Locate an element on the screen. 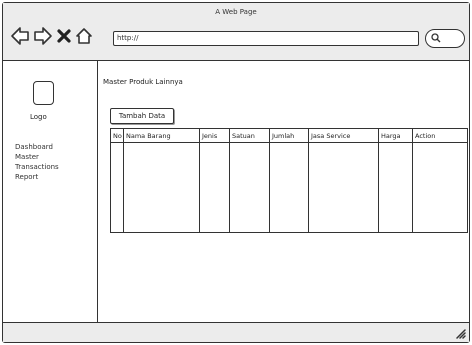 This screenshot has height=345, width=472. add-data-button: Tambah Data is located at coordinates (142, 116).